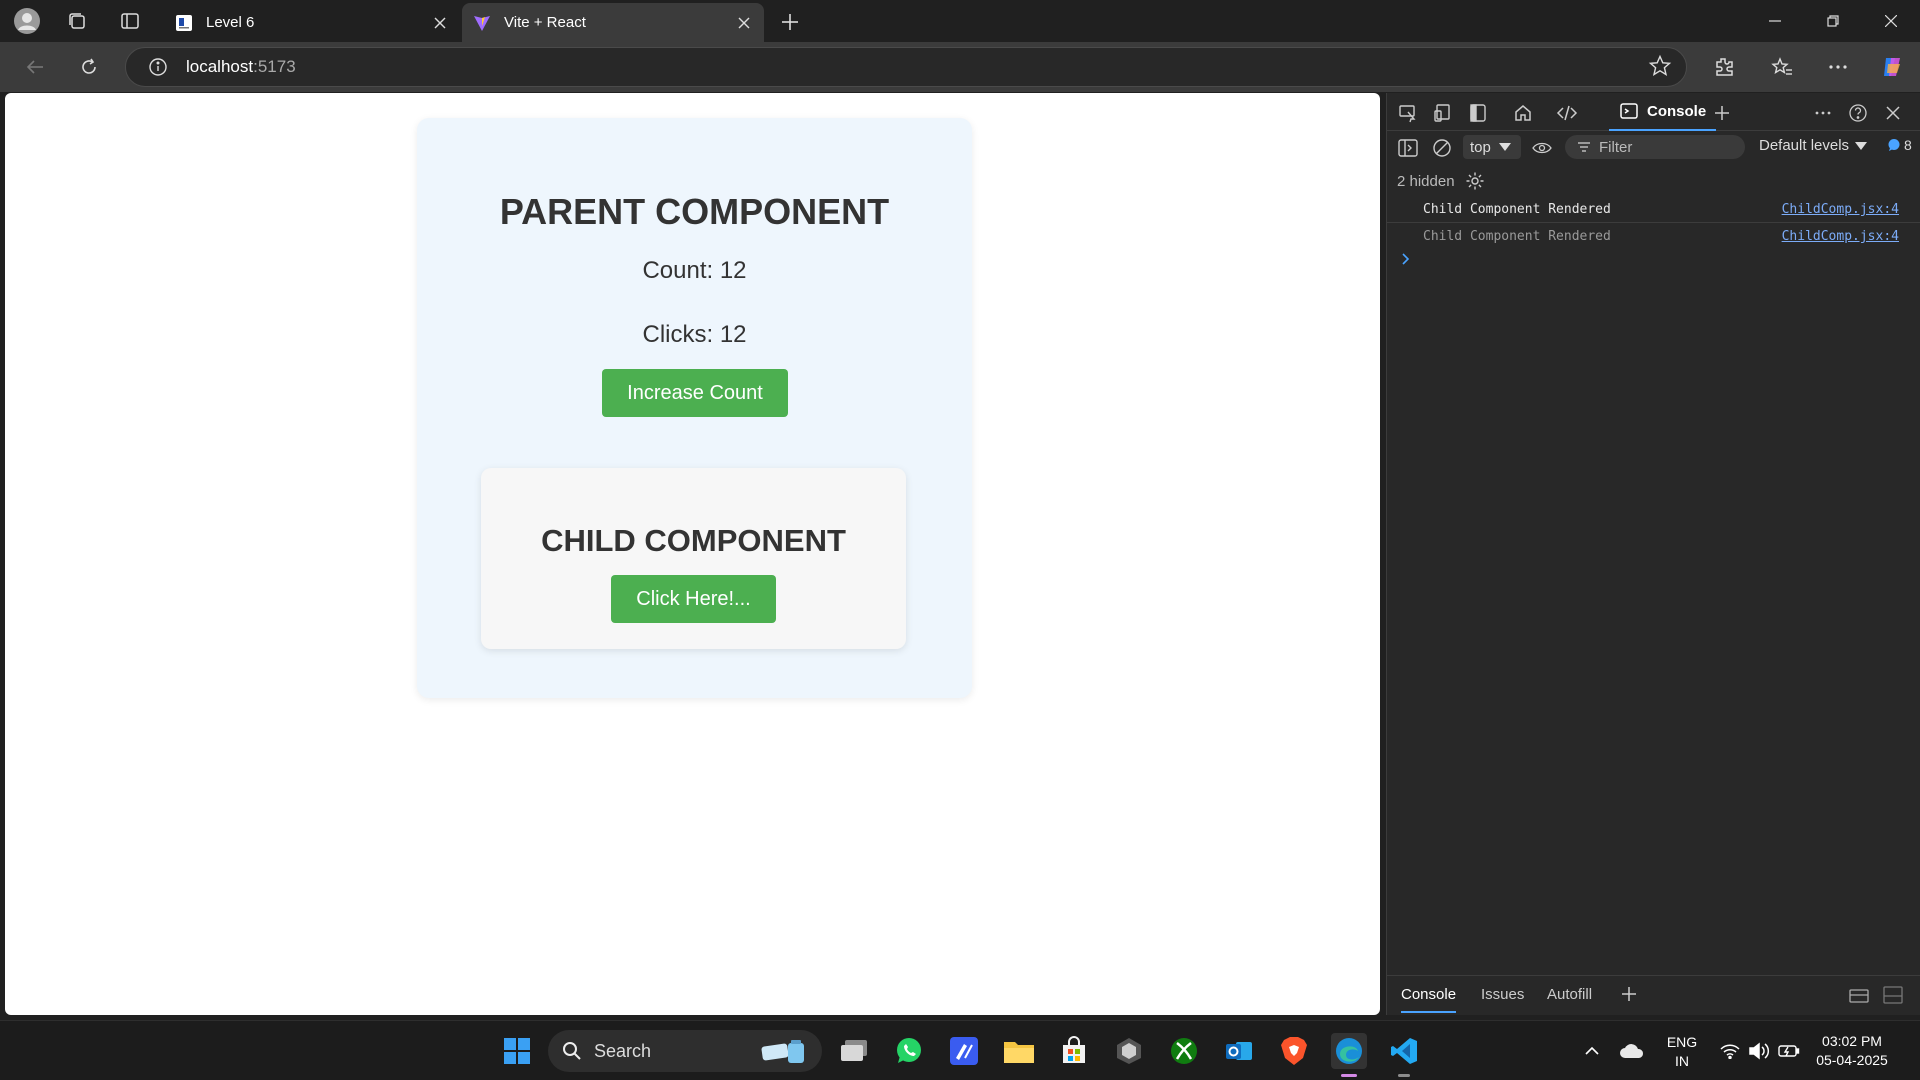 The width and height of the screenshot is (1920, 1080). I want to click on tab-vite-react: Vite + React, so click(613, 22).